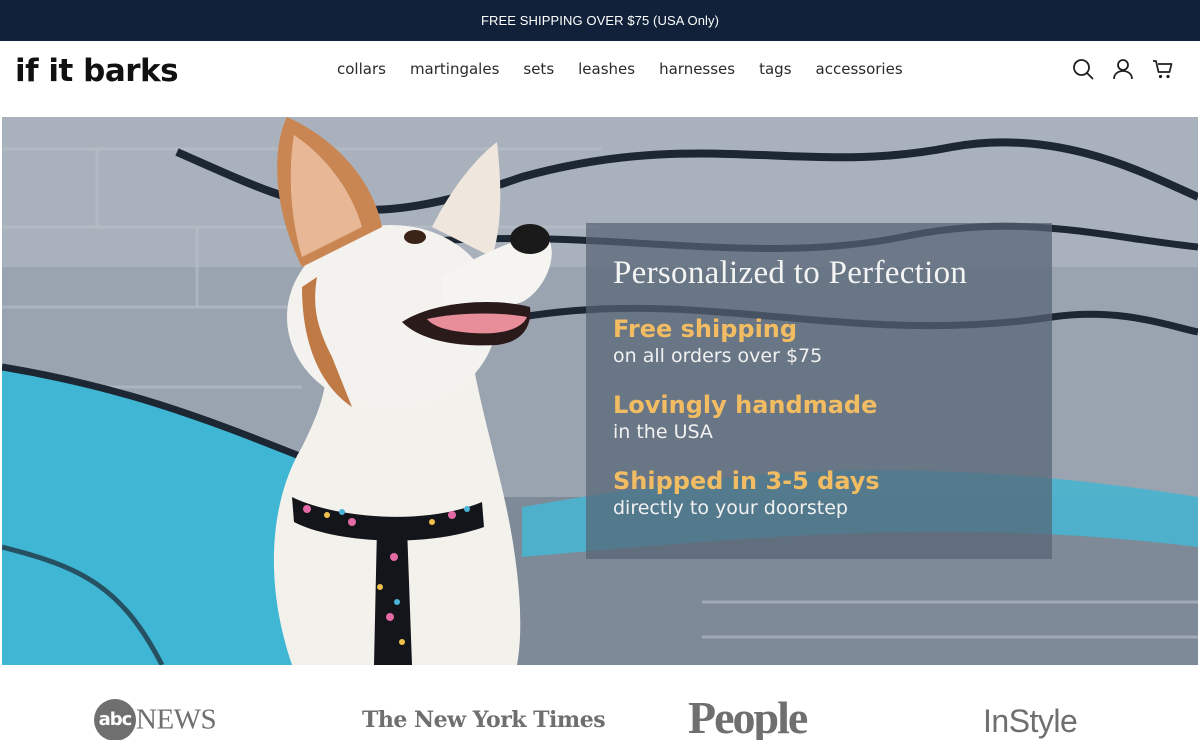 The width and height of the screenshot is (1200, 740). I want to click on feature-subtext: directly to your doorstep, so click(730, 508).